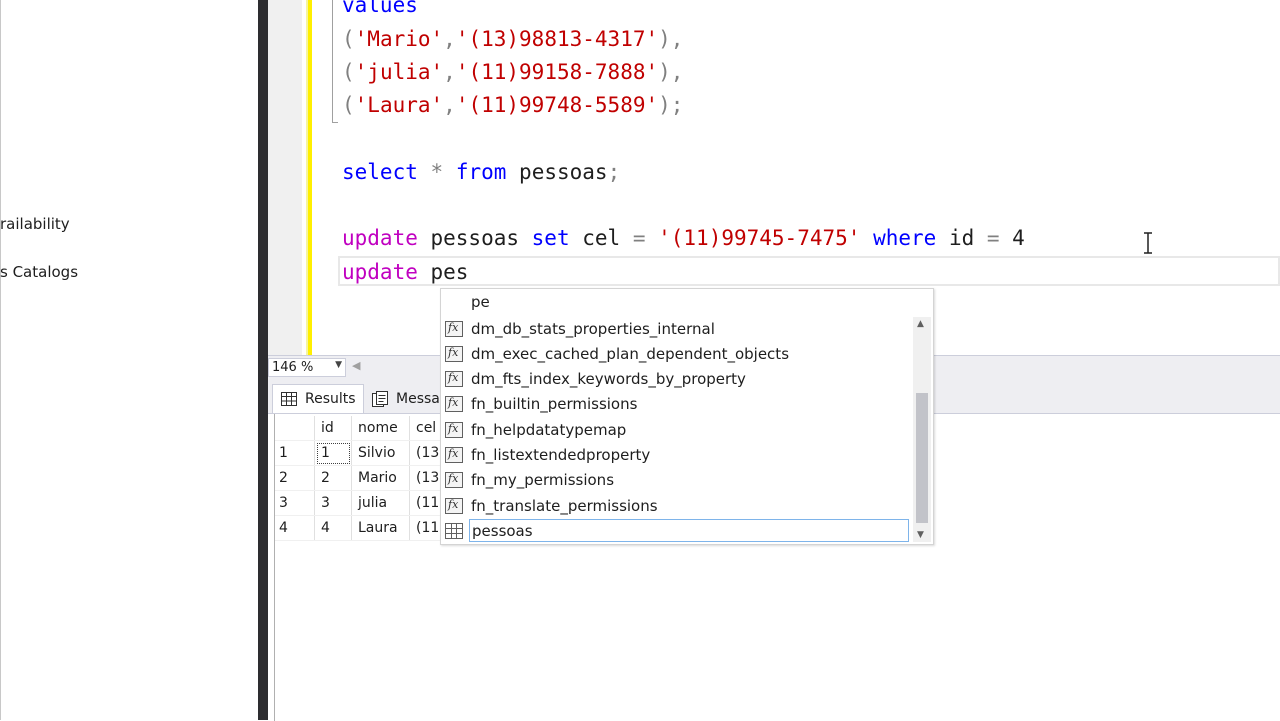  Describe the element at coordinates (330, 399) in the screenshot. I see `tab-results-label: Results` at that location.